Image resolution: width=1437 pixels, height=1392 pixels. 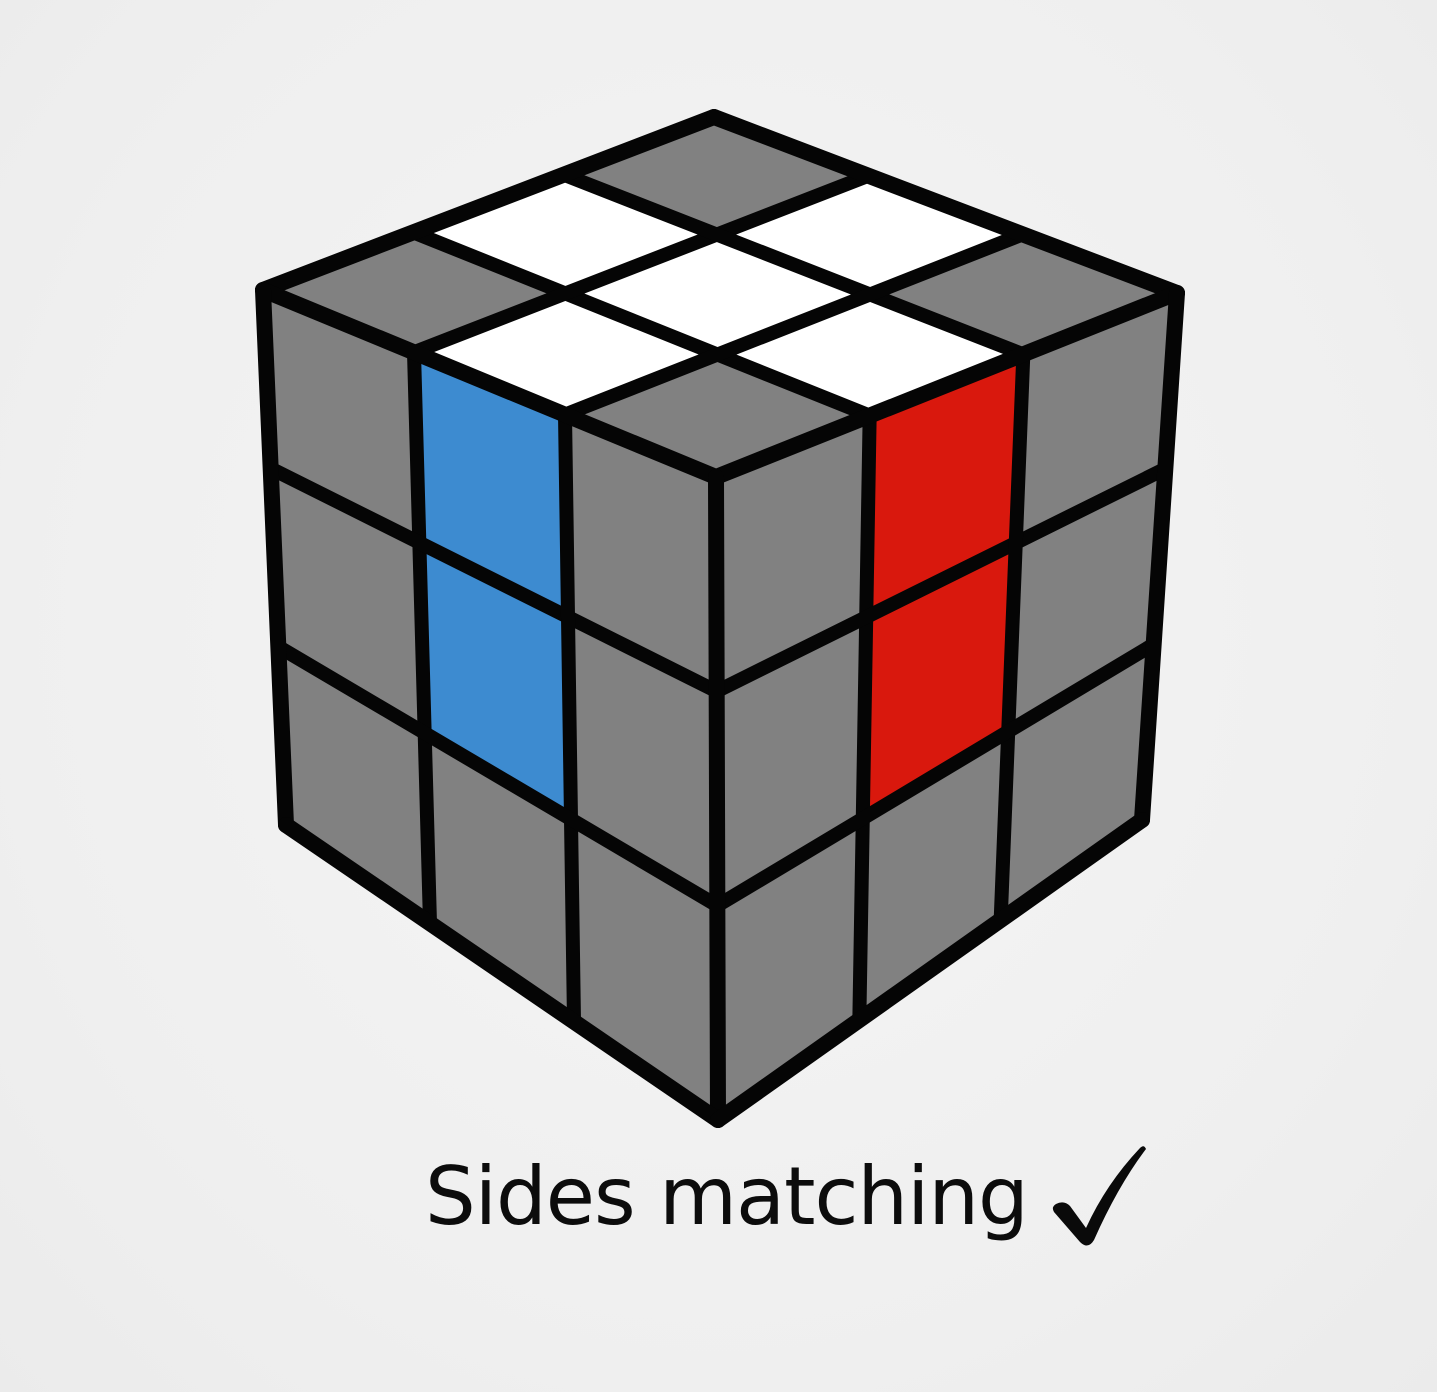 What do you see at coordinates (727, 1196) in the screenshot?
I see `caption-text: Sides matching` at bounding box center [727, 1196].